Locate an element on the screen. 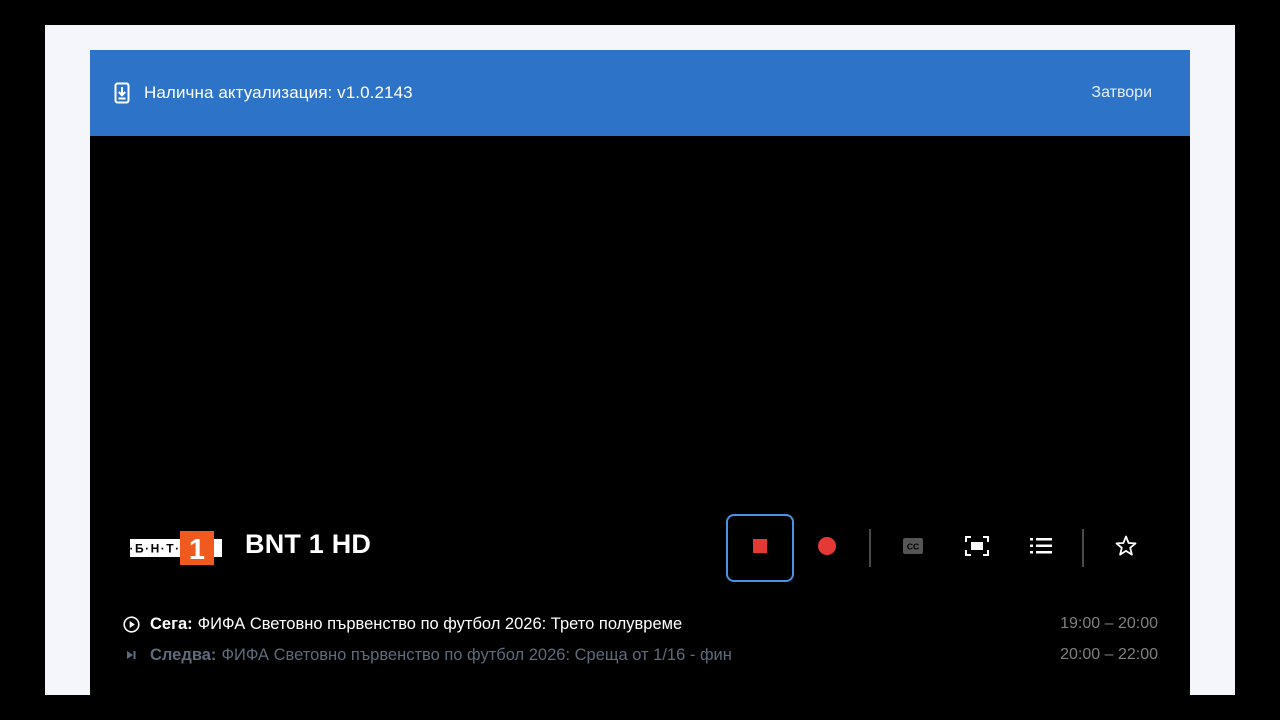 This screenshot has height=720, width=1280. download-update-icon is located at coordinates (122, 93).